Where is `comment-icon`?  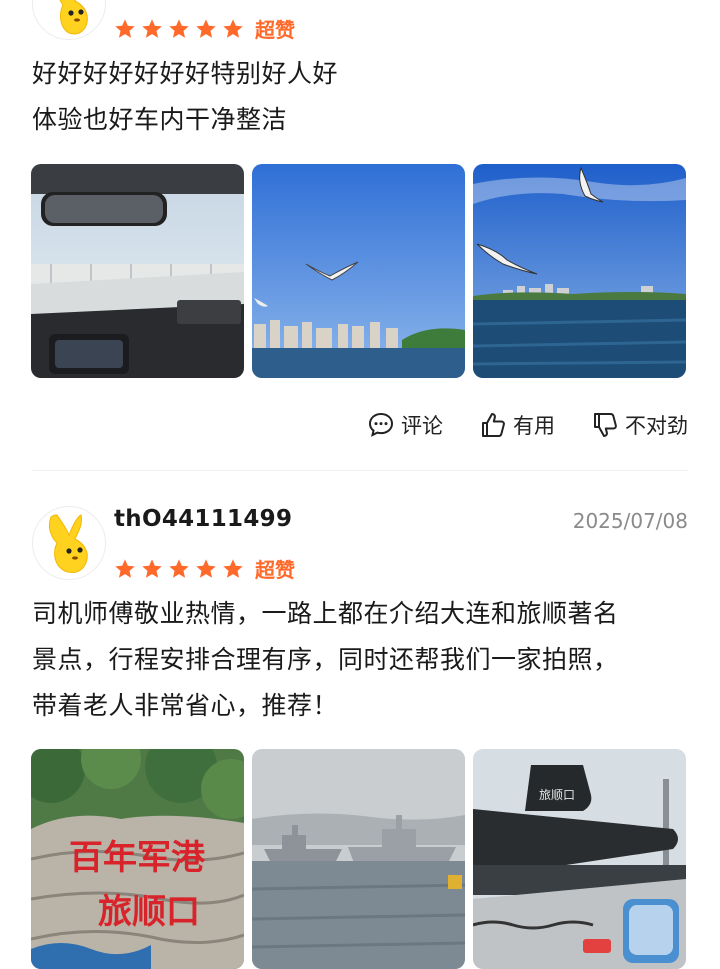 comment-icon is located at coordinates (381, 424).